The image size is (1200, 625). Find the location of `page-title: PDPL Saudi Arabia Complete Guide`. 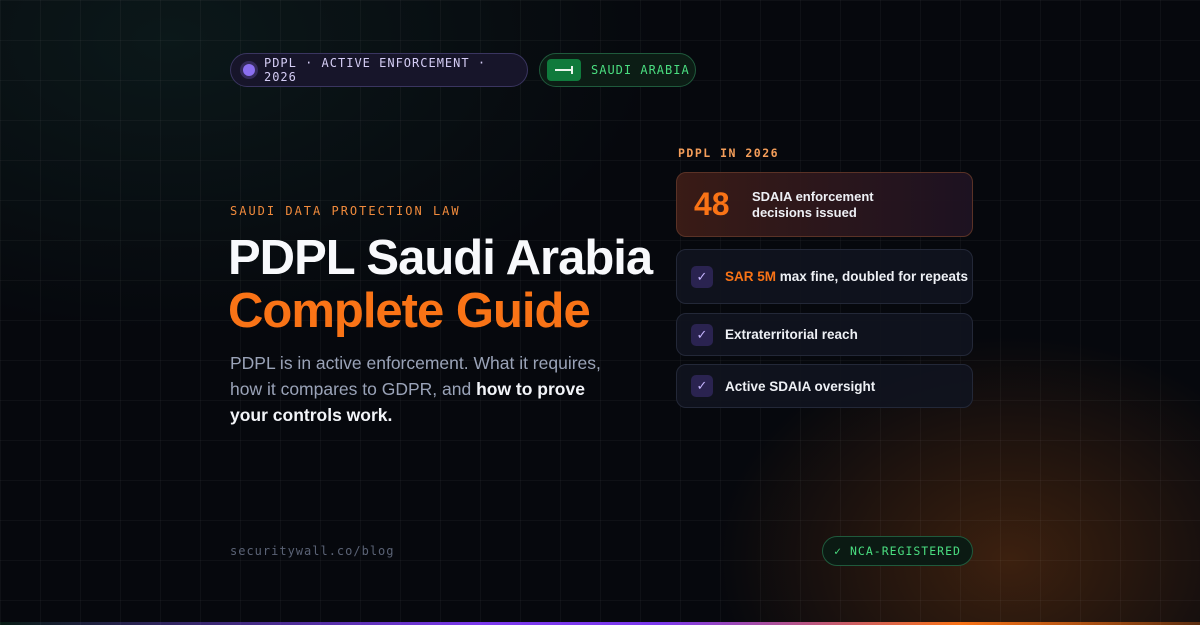

page-title: PDPL Saudi Arabia Complete Guide is located at coordinates (458, 285).